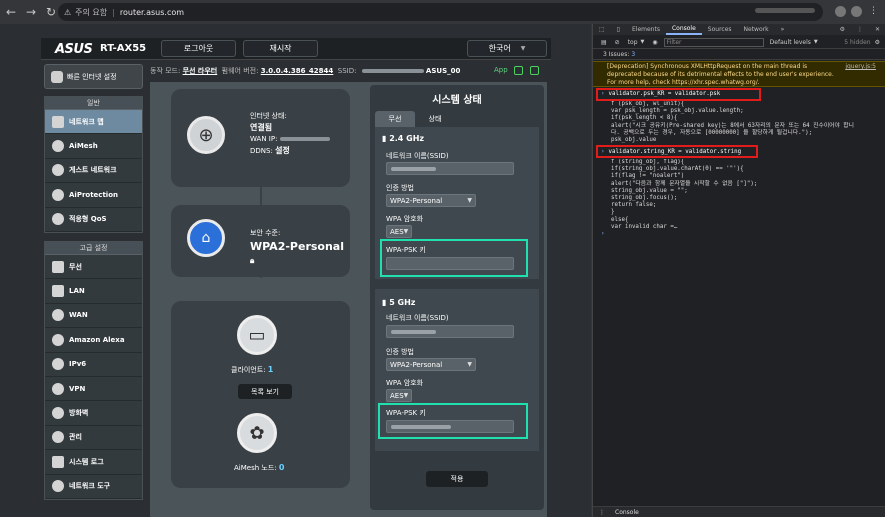 The height and width of the screenshot is (517, 885). I want to click on mode-value: 무선 라우터, so click(200, 71).